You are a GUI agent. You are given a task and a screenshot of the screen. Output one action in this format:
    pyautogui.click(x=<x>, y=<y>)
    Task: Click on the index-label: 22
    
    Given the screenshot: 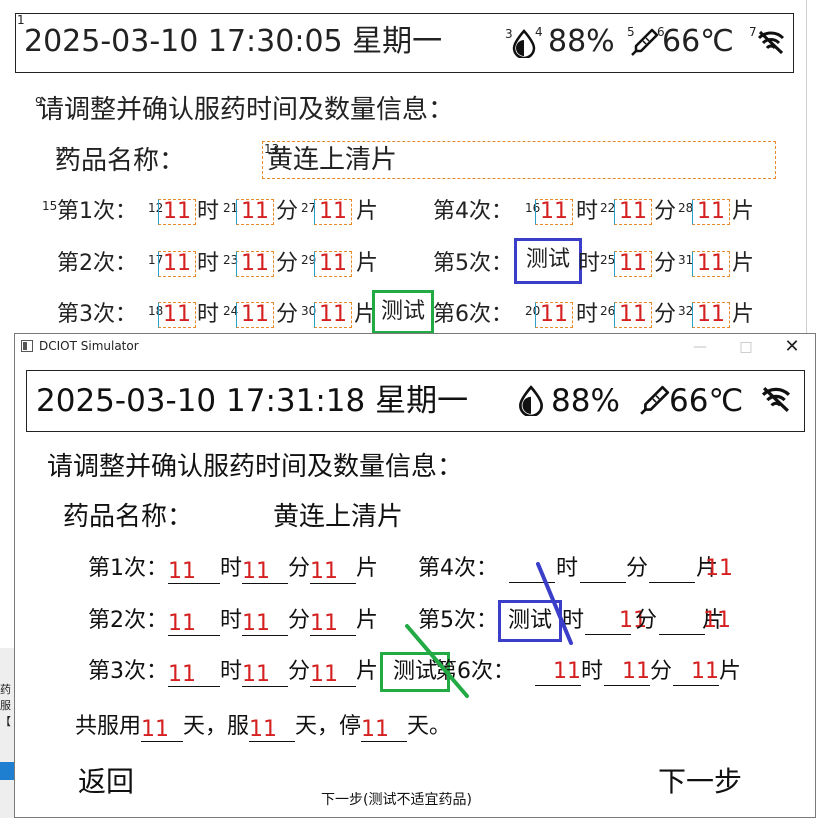 What is the action you would take?
    pyautogui.click(x=608, y=208)
    